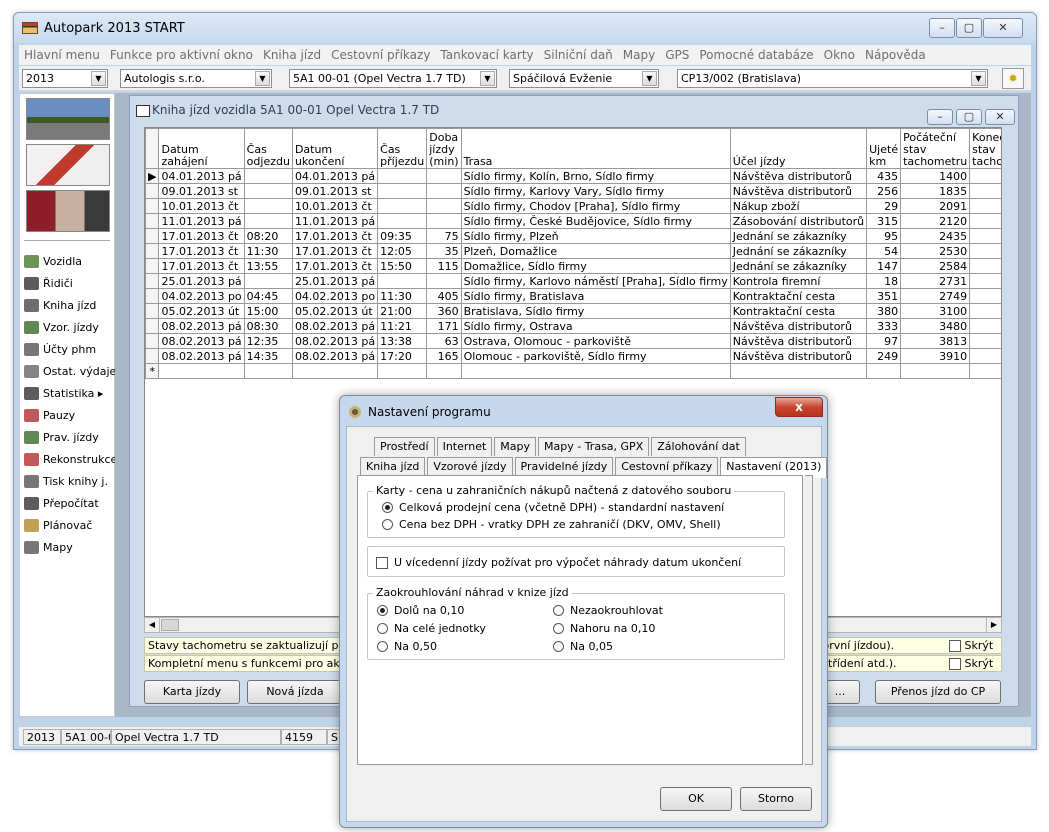 This screenshot has height=832, width=1049. I want to click on column-header: Trasa, so click(595, 148).